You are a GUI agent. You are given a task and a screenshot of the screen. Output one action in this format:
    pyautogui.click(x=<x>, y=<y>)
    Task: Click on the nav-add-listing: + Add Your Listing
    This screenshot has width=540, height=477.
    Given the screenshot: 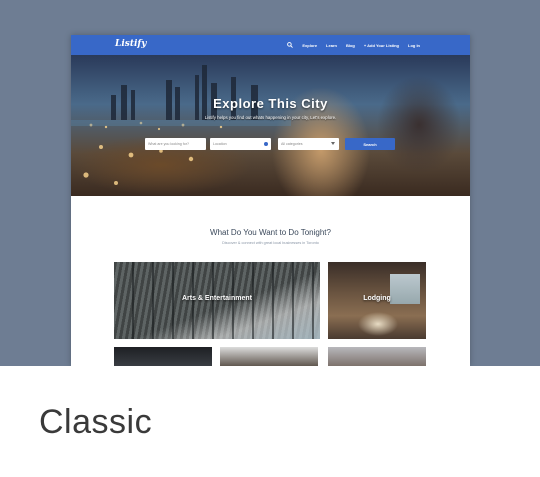 What is the action you would take?
    pyautogui.click(x=381, y=45)
    